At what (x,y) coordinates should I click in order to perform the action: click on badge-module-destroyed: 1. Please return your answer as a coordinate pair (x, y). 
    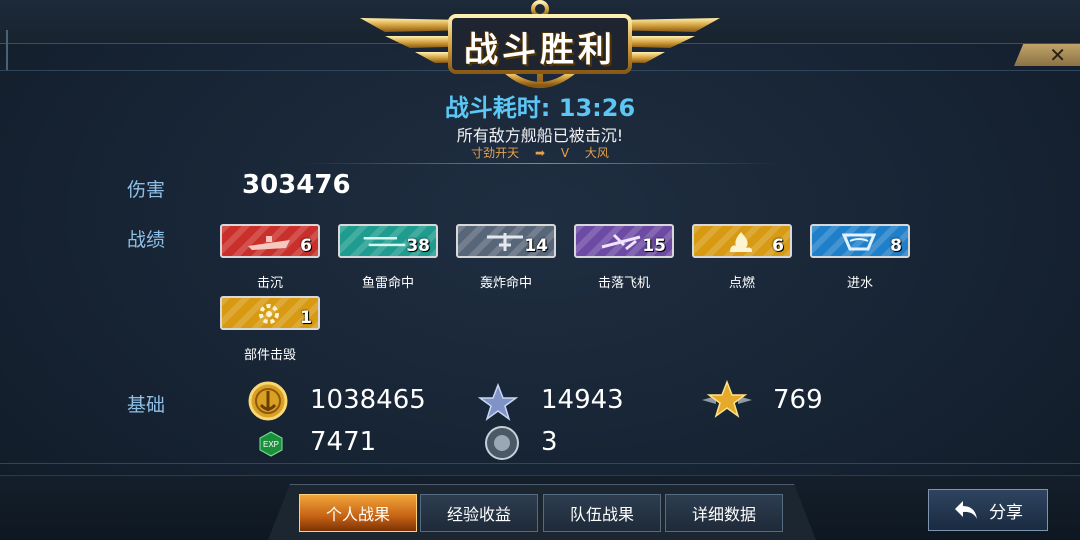
    Looking at the image, I should click on (270, 313).